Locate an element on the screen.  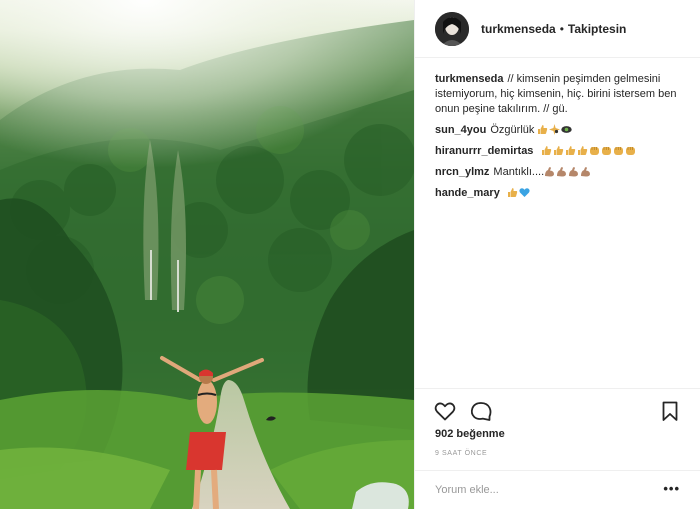
profile-photo-icon is located at coordinates (452, 28).